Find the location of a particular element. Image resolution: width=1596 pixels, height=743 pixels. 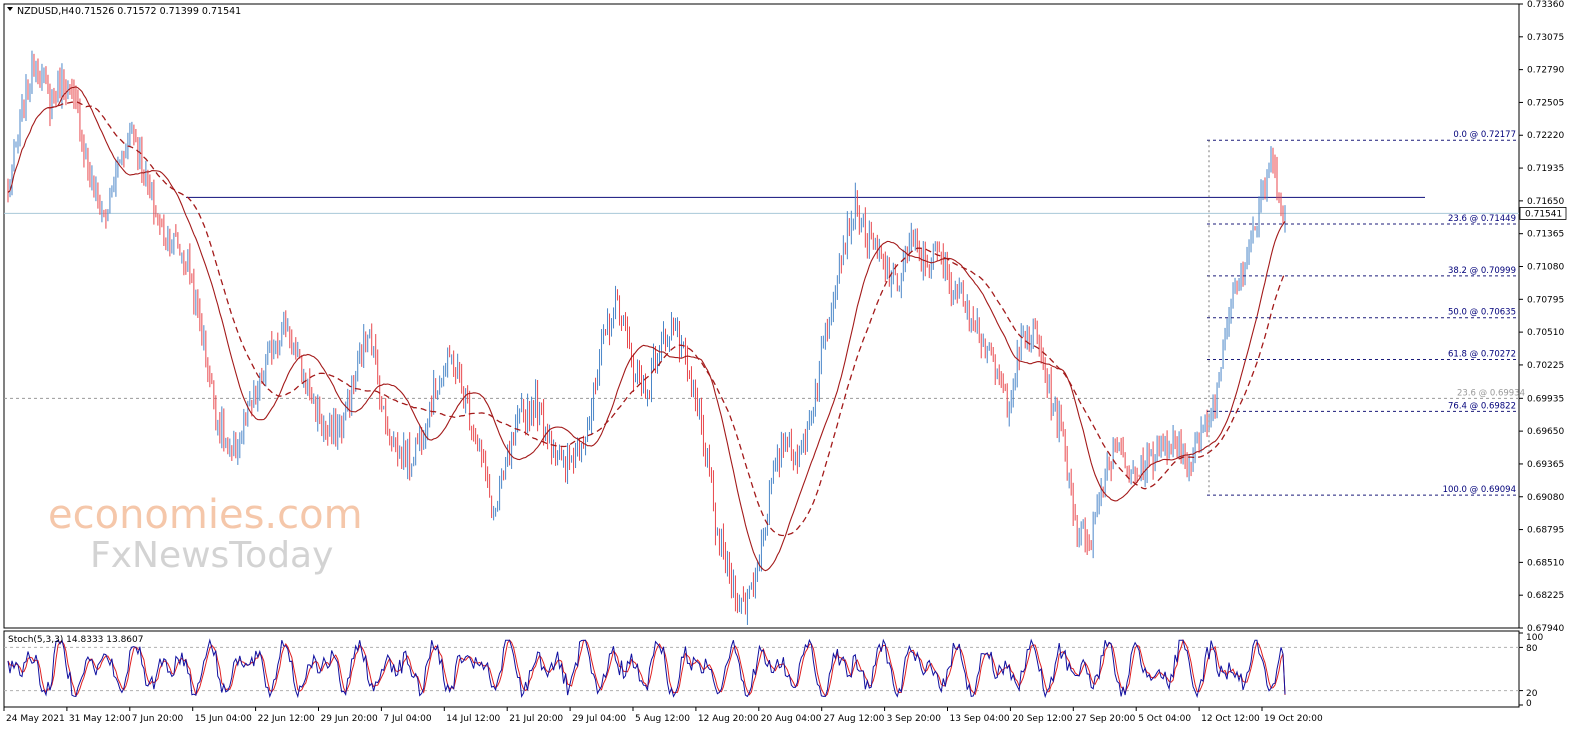

x-tick-label: 24 May 2021 is located at coordinates (35, 719).